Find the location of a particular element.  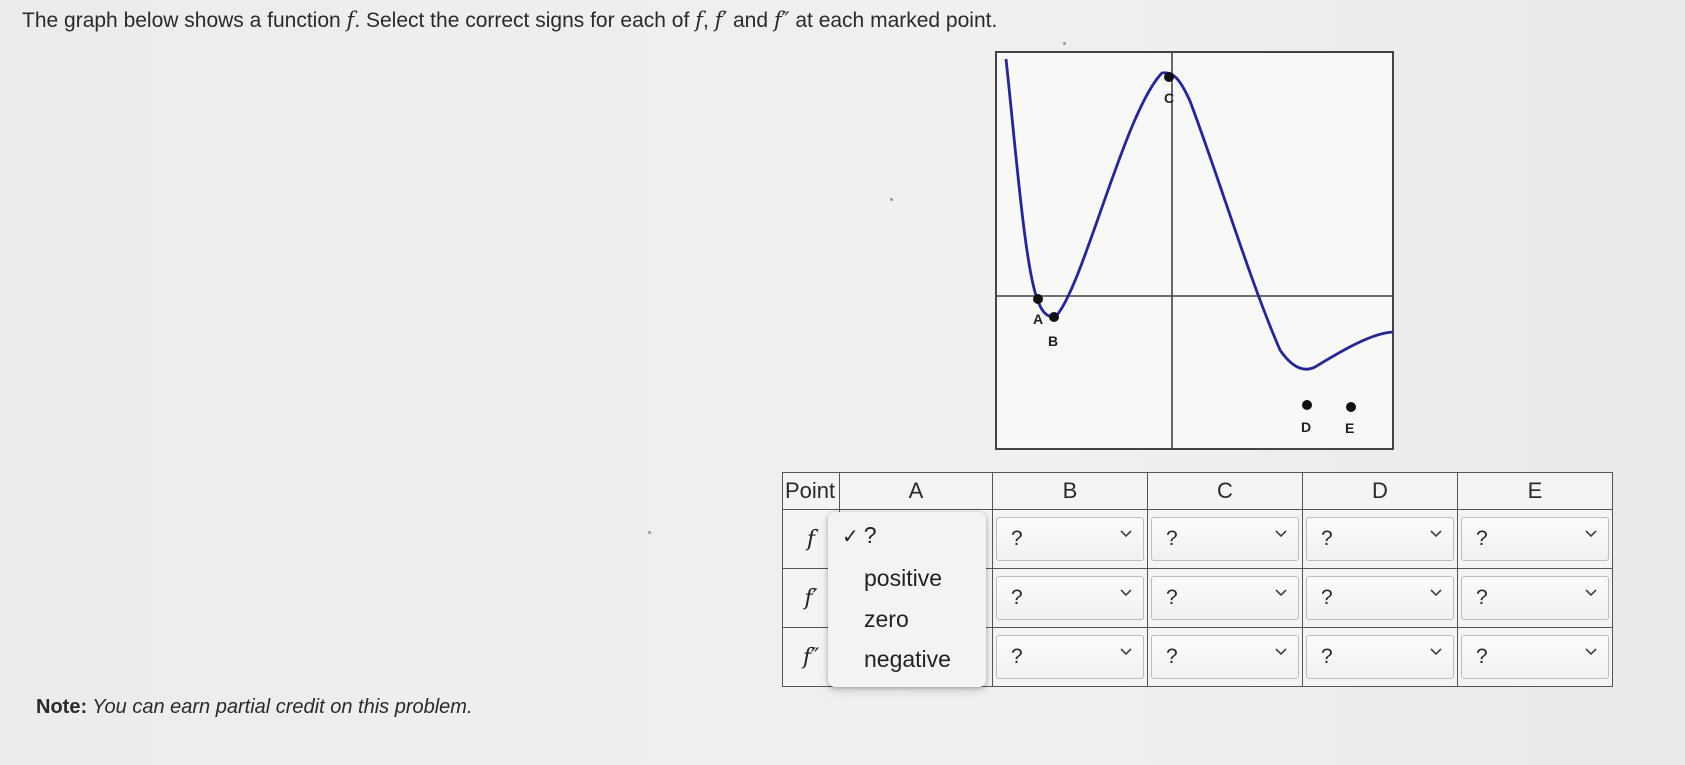

header-point-e: E is located at coordinates (1535, 491).